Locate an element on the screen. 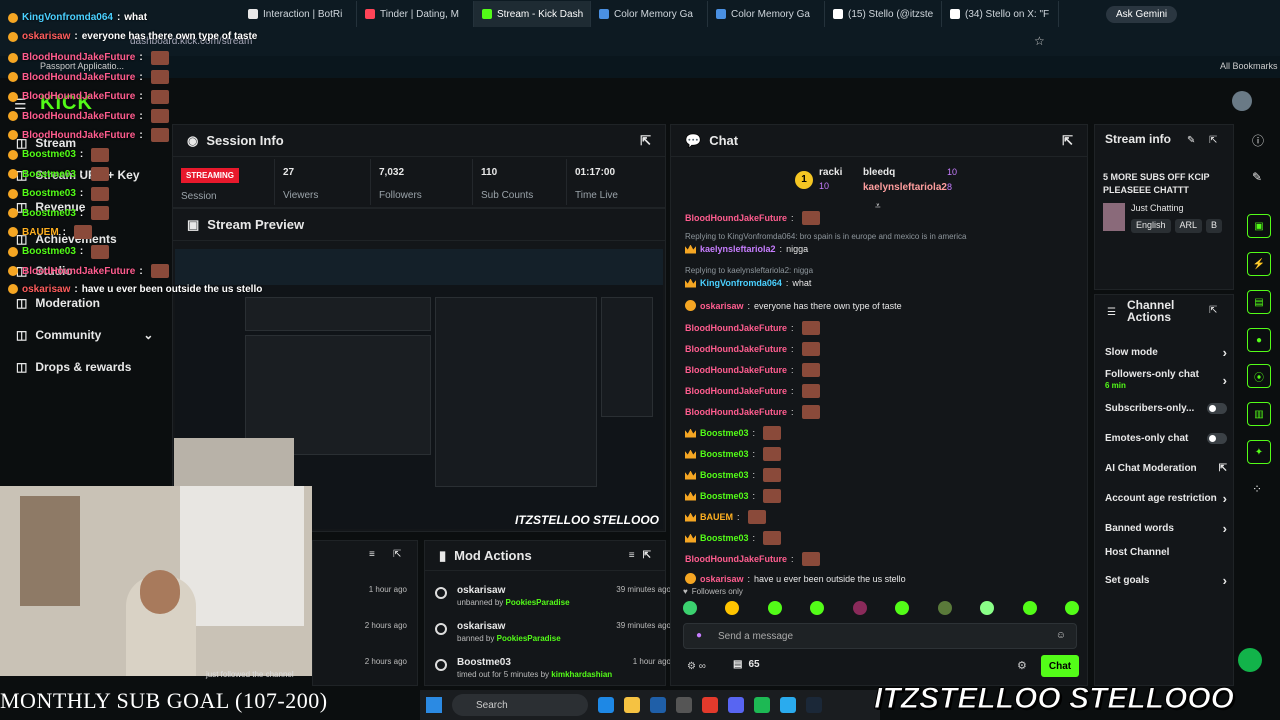 The width and height of the screenshot is (1280, 720). chrome-icon is located at coordinates (710, 705).